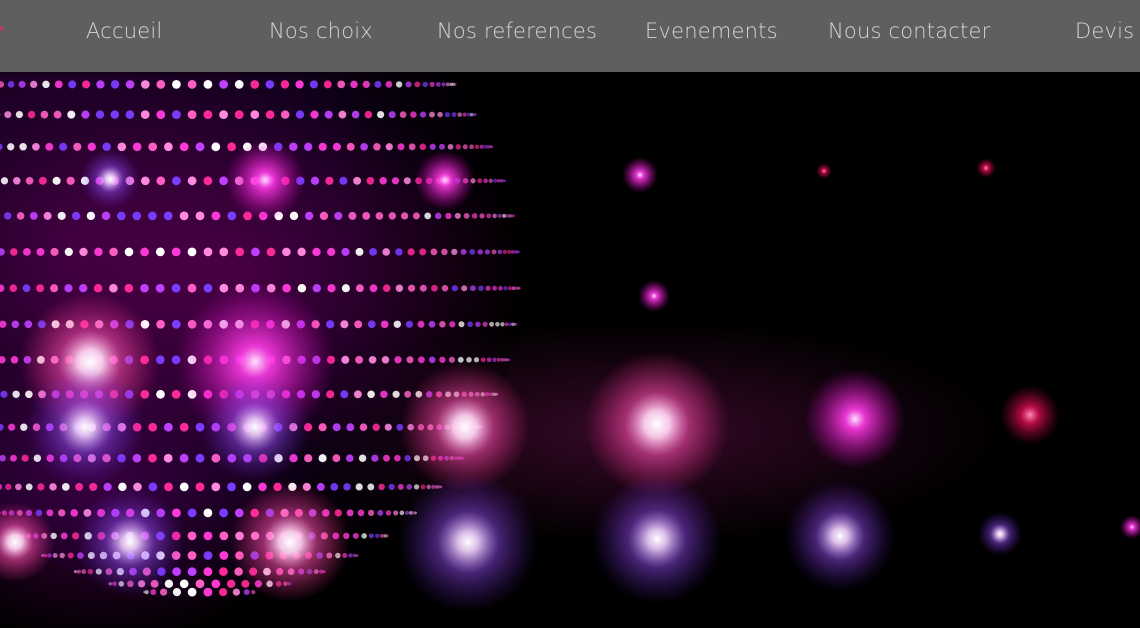  What do you see at coordinates (909, 31) in the screenshot?
I see `nav-item-nous-contacter: Nous contacter` at bounding box center [909, 31].